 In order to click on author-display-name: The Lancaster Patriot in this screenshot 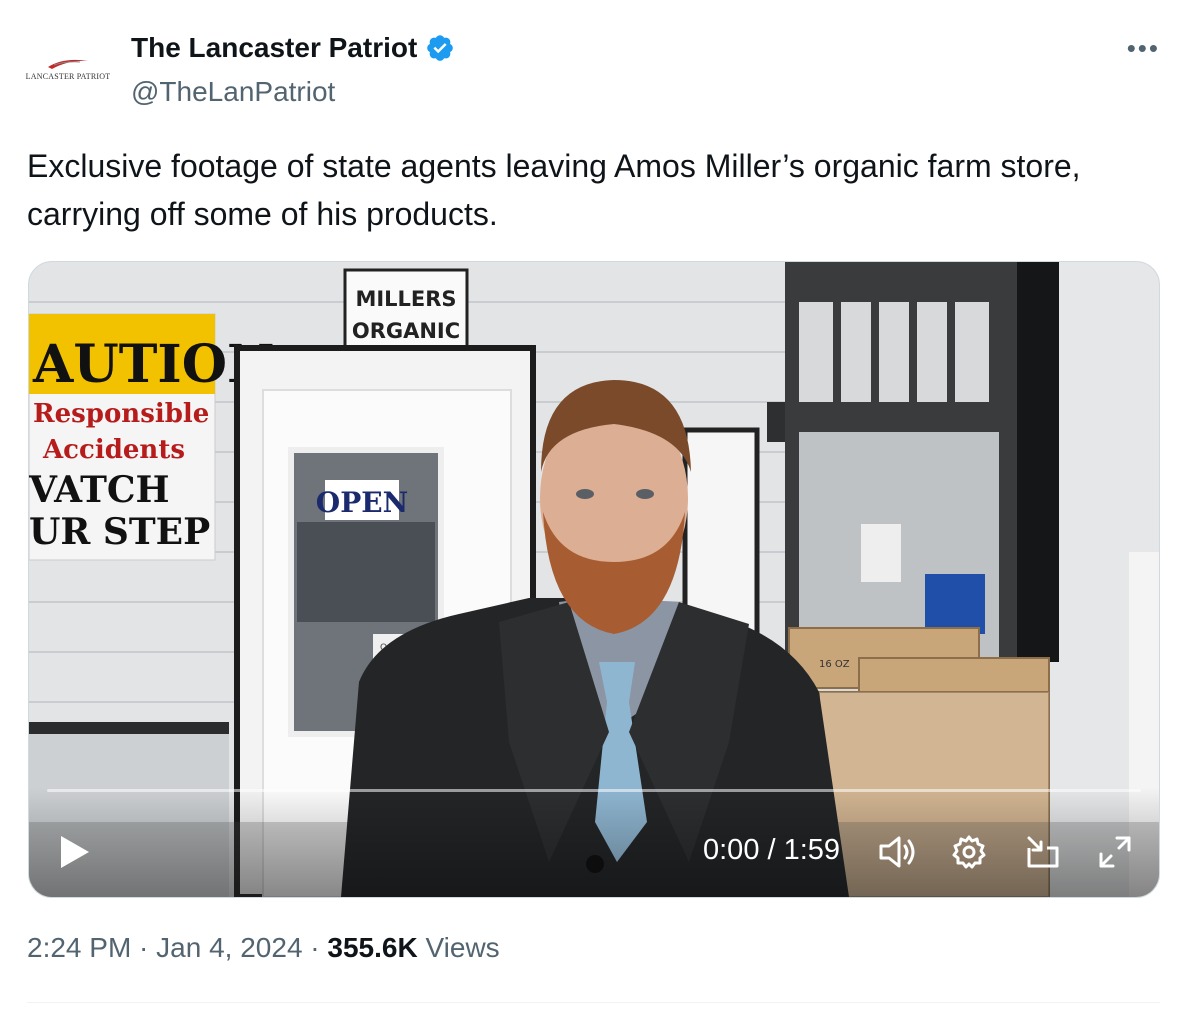, I will do `click(274, 48)`.